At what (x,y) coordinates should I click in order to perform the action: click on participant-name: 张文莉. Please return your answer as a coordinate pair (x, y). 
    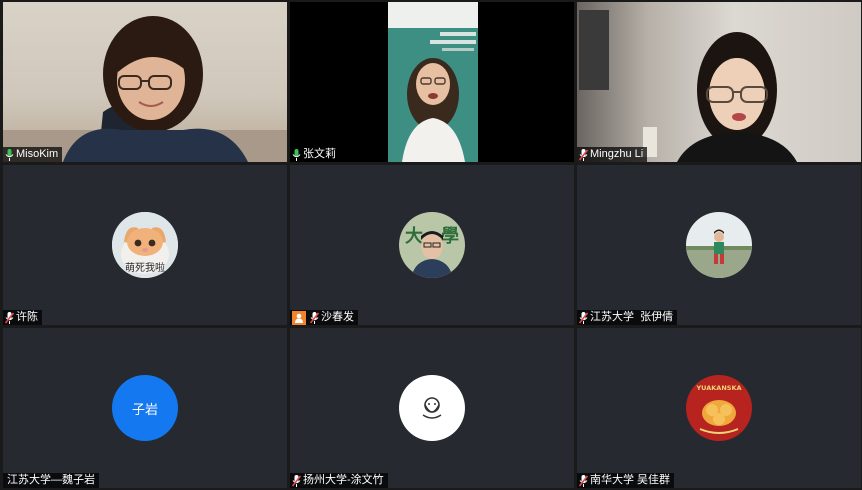
    Looking at the image, I should click on (319, 154).